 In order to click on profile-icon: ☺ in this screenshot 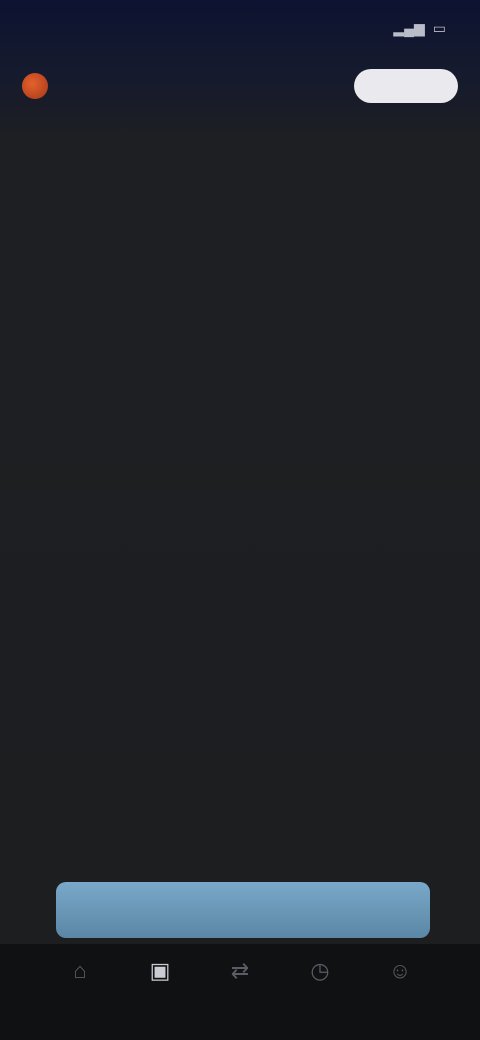, I will do `click(400, 970)`.